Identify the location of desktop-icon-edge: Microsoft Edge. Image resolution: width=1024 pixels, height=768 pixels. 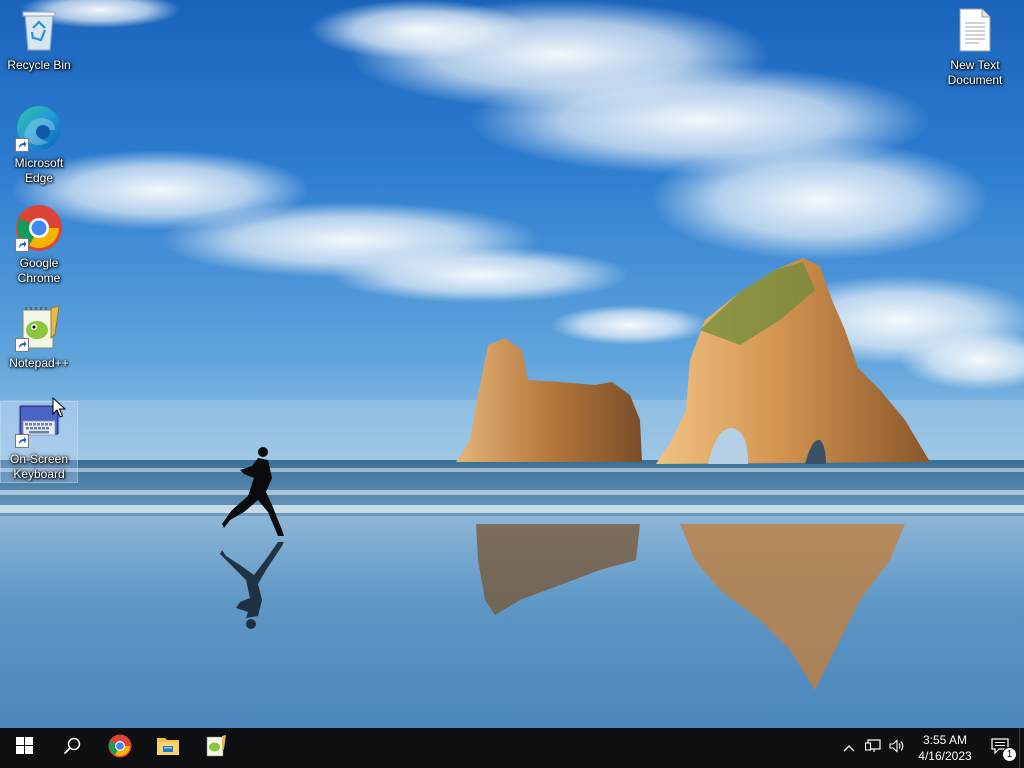
(39, 145).